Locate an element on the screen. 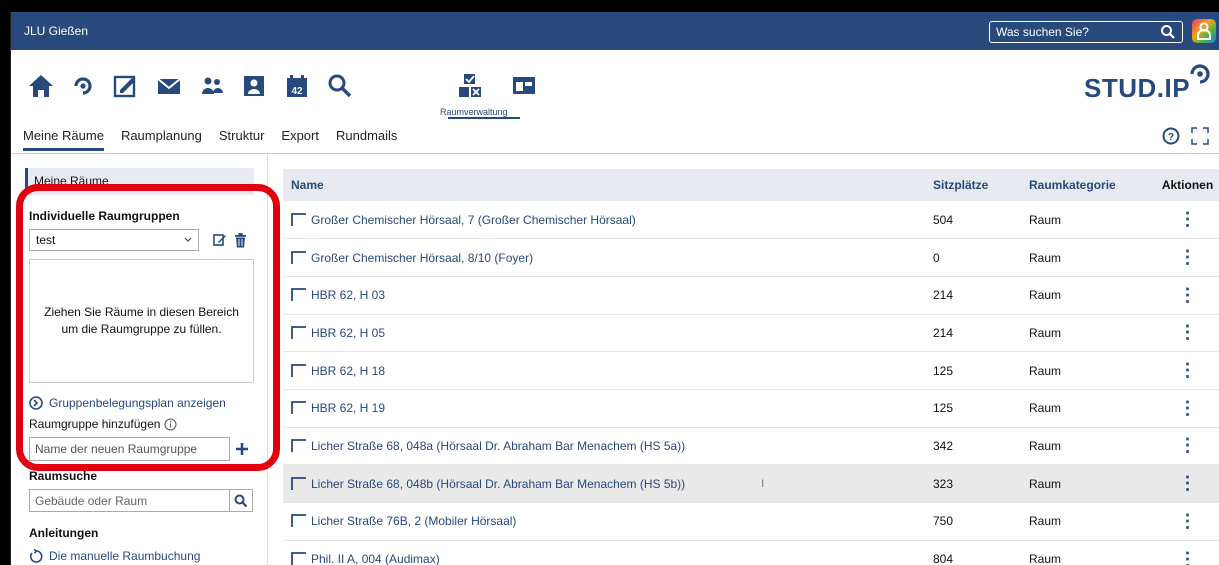 Image resolution: width=1219 pixels, height=565 pixels. column-category: Raumkategorie is located at coordinates (1092, 185).